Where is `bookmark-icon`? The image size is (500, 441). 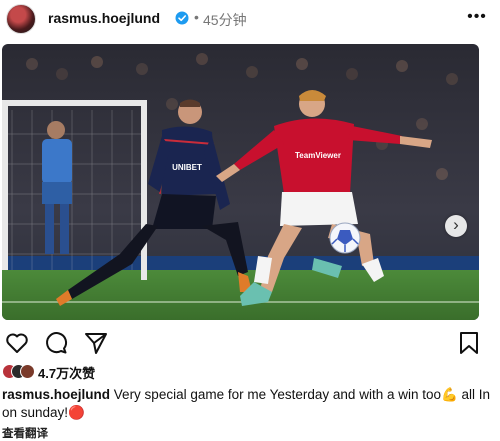 bookmark-icon is located at coordinates (469, 343).